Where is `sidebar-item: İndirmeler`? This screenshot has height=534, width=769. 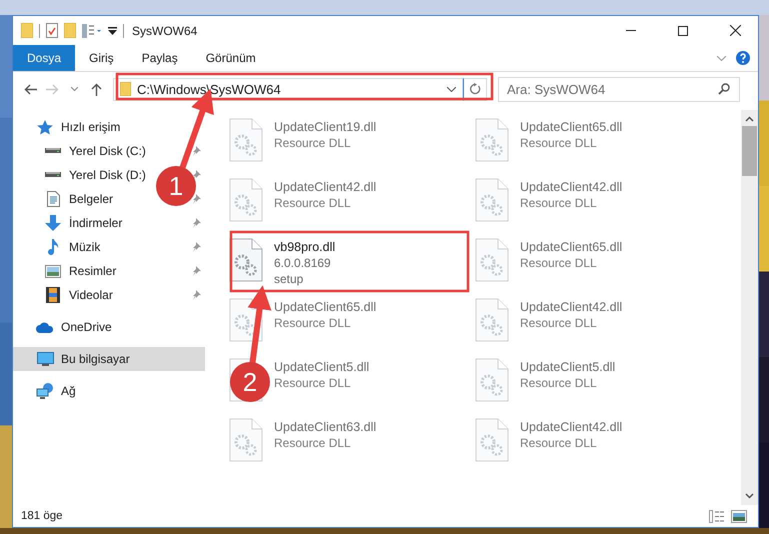 sidebar-item: İndirmeler is located at coordinates (95, 223).